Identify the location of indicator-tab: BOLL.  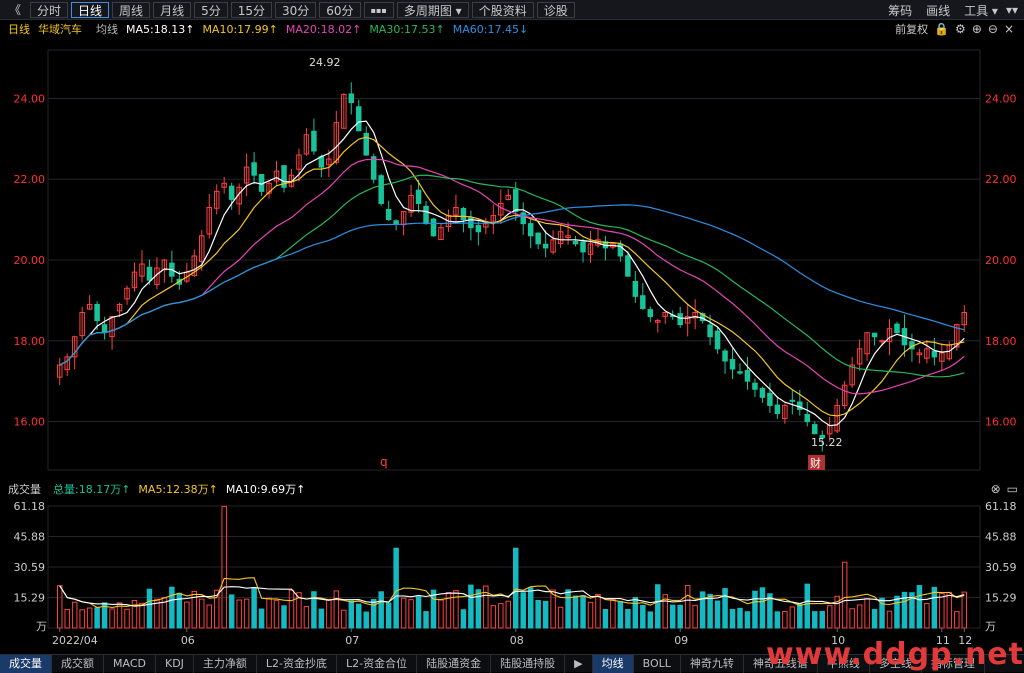
(657, 663).